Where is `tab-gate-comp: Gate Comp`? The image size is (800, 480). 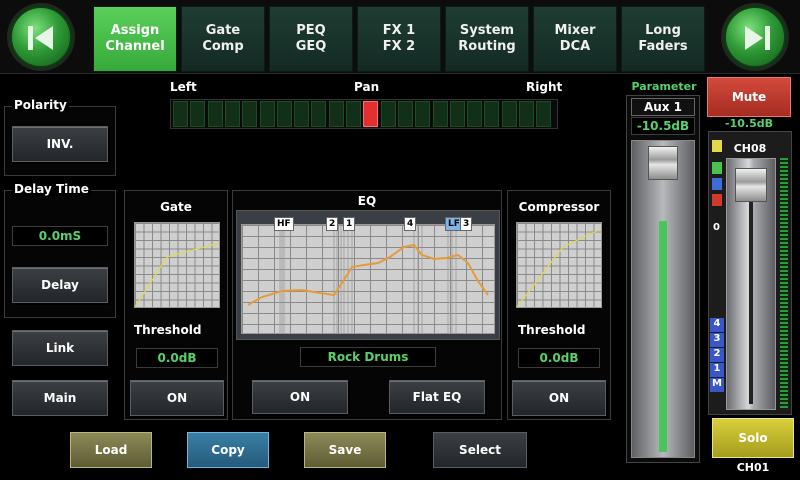 tab-gate-comp: Gate Comp is located at coordinates (223, 39).